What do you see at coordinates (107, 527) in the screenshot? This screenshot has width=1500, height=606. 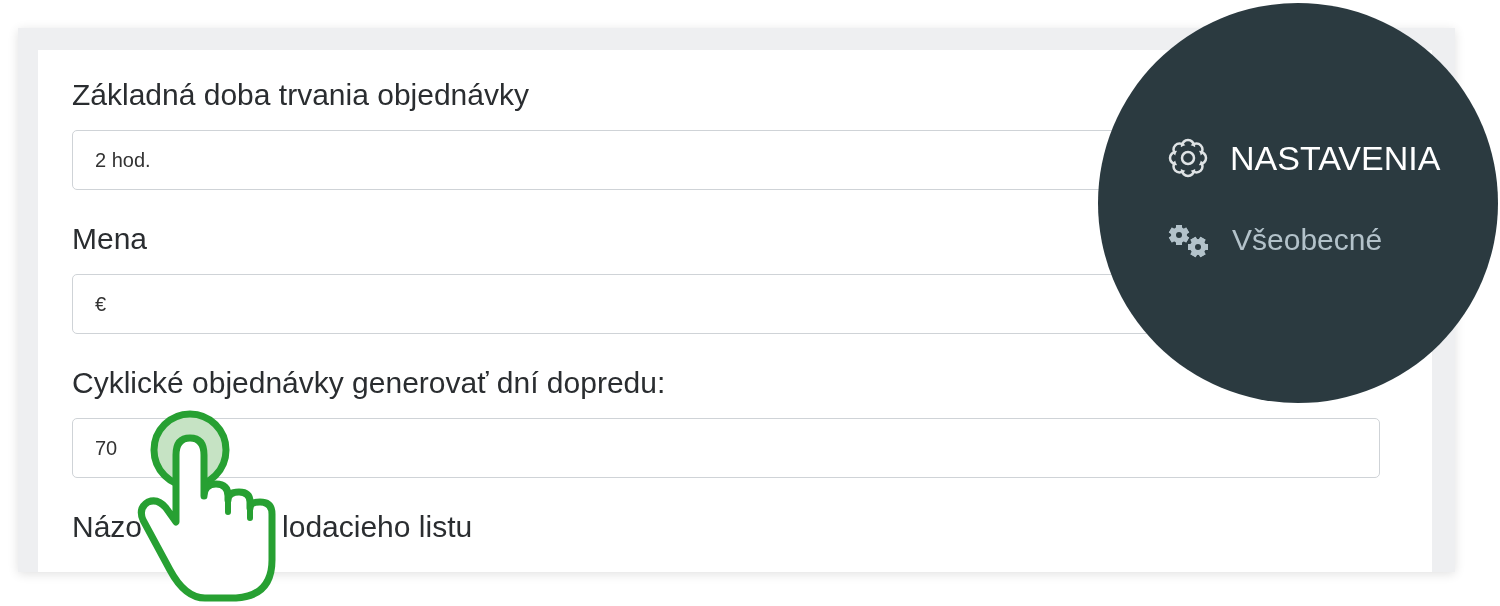 I see `field-label: Názo` at bounding box center [107, 527].